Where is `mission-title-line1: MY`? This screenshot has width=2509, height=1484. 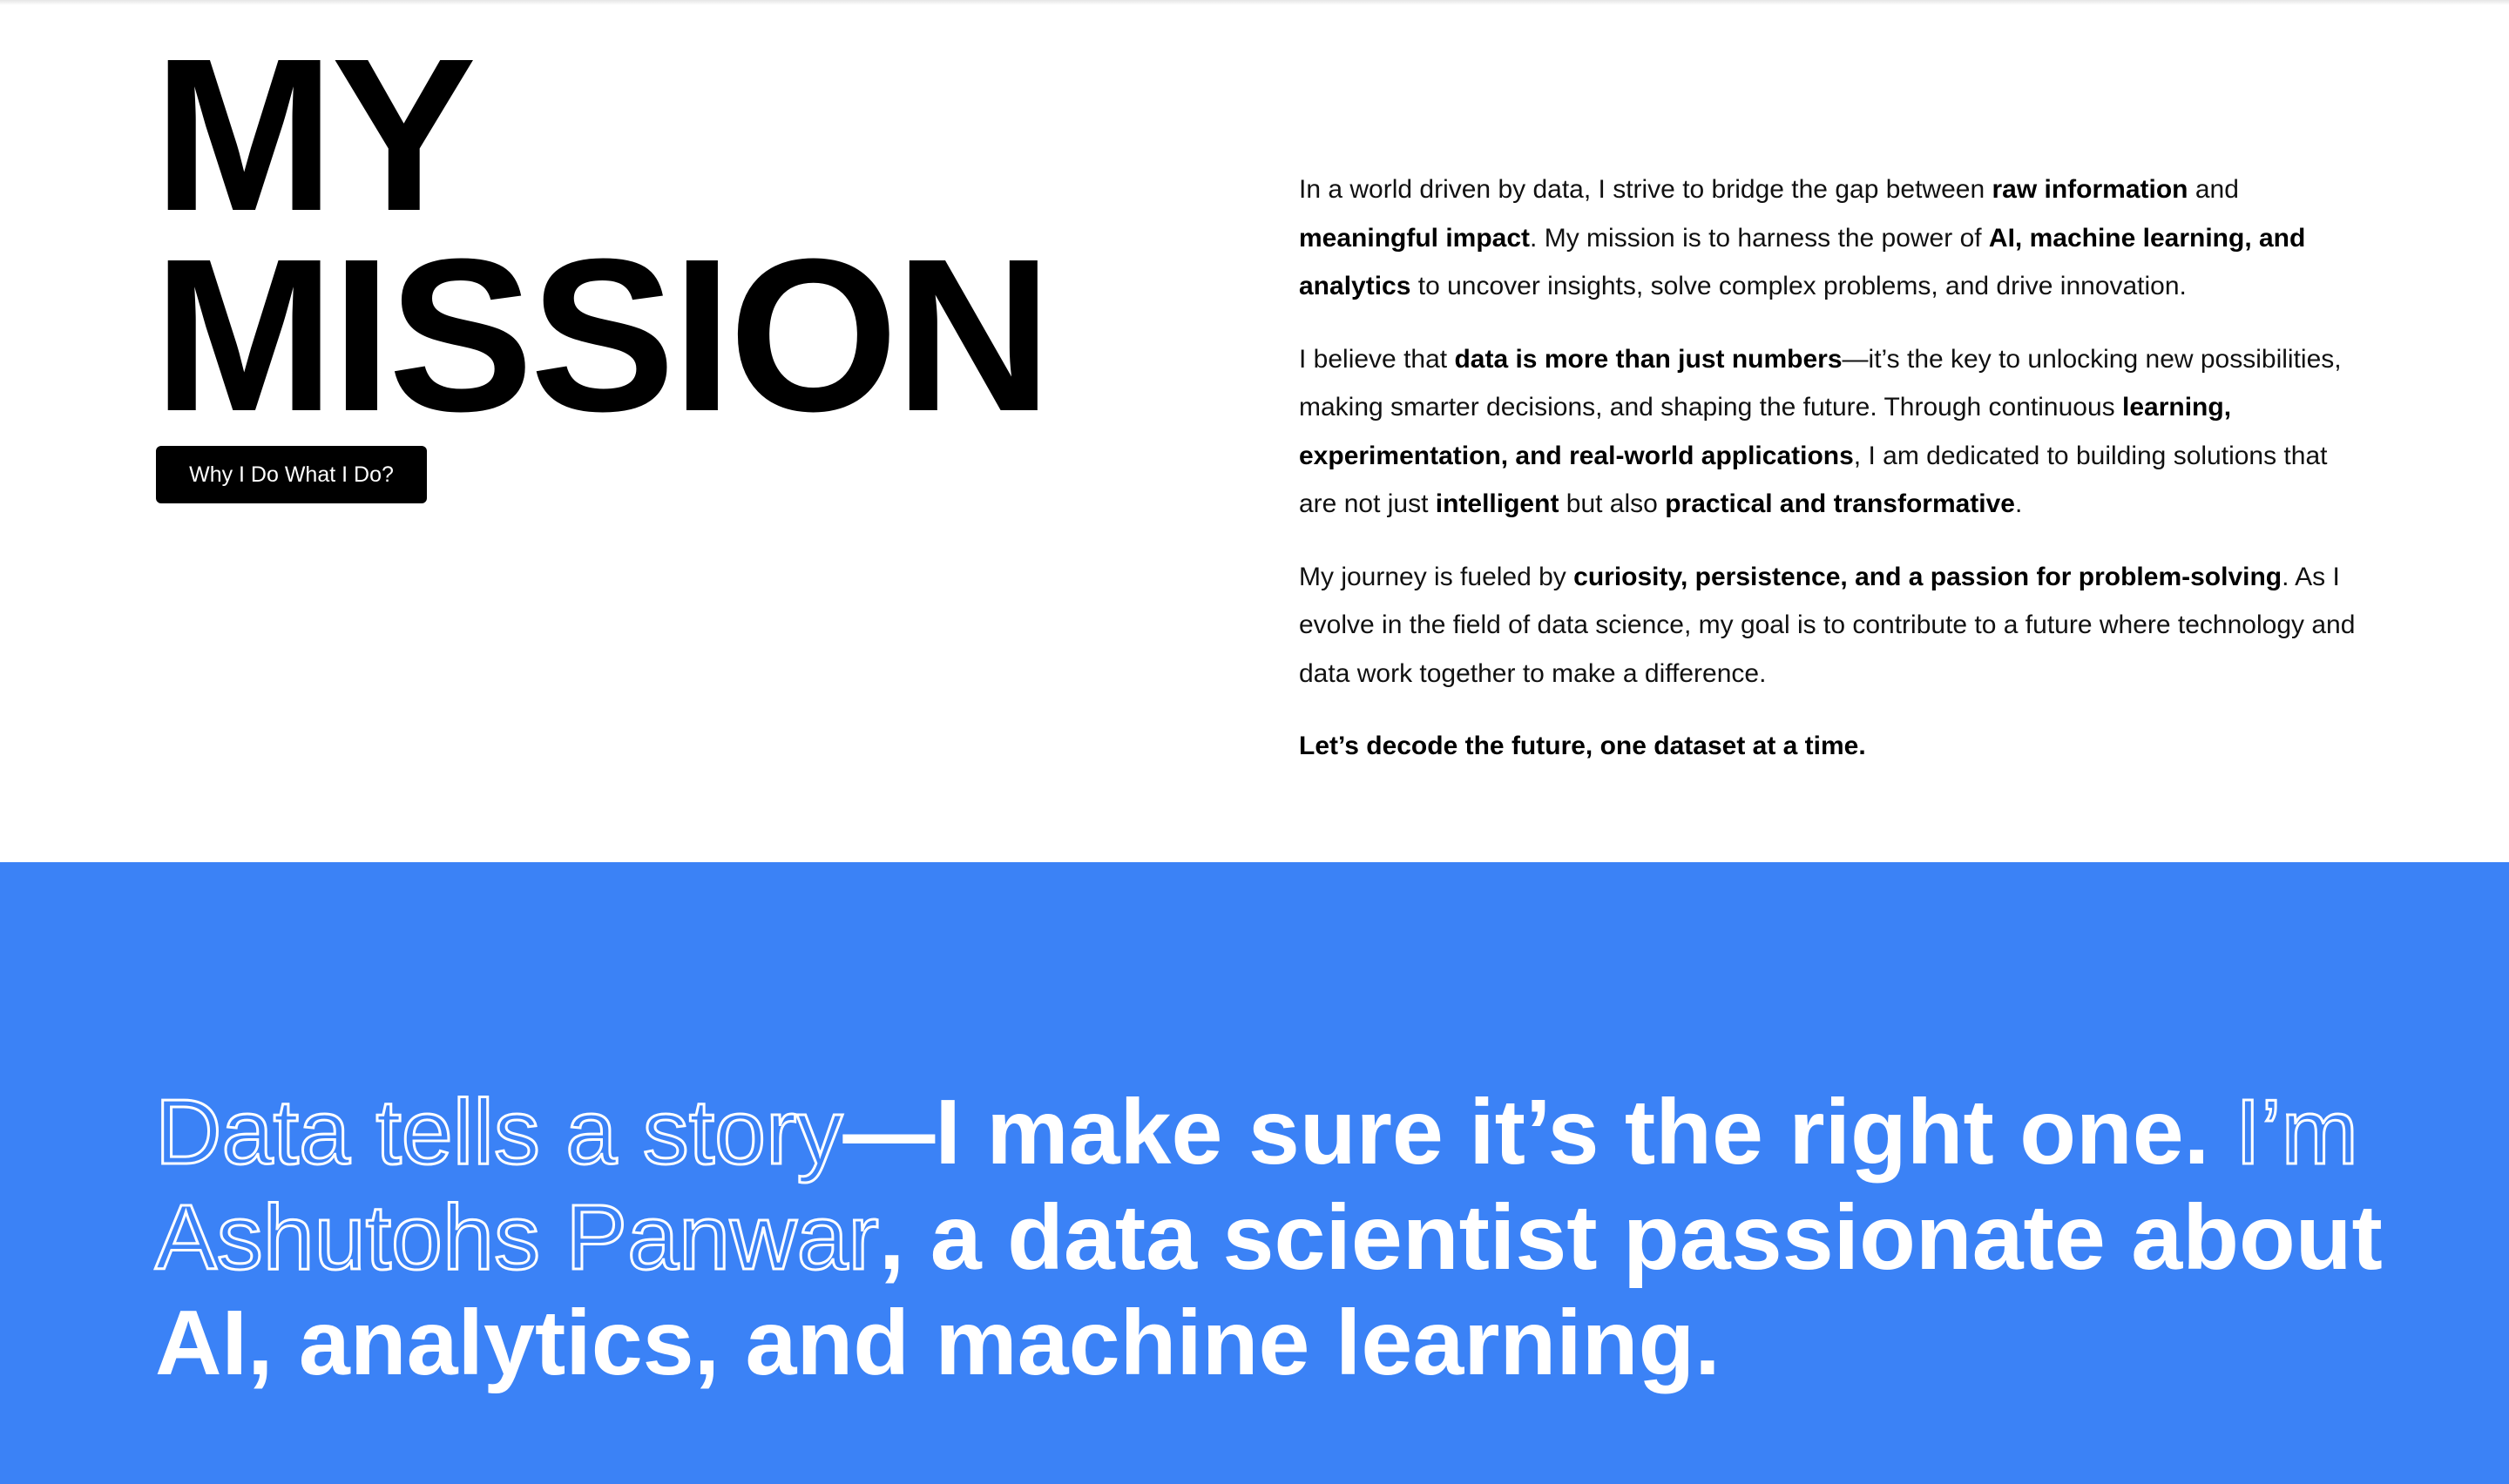
mission-title-line1: MY is located at coordinates (315, 134).